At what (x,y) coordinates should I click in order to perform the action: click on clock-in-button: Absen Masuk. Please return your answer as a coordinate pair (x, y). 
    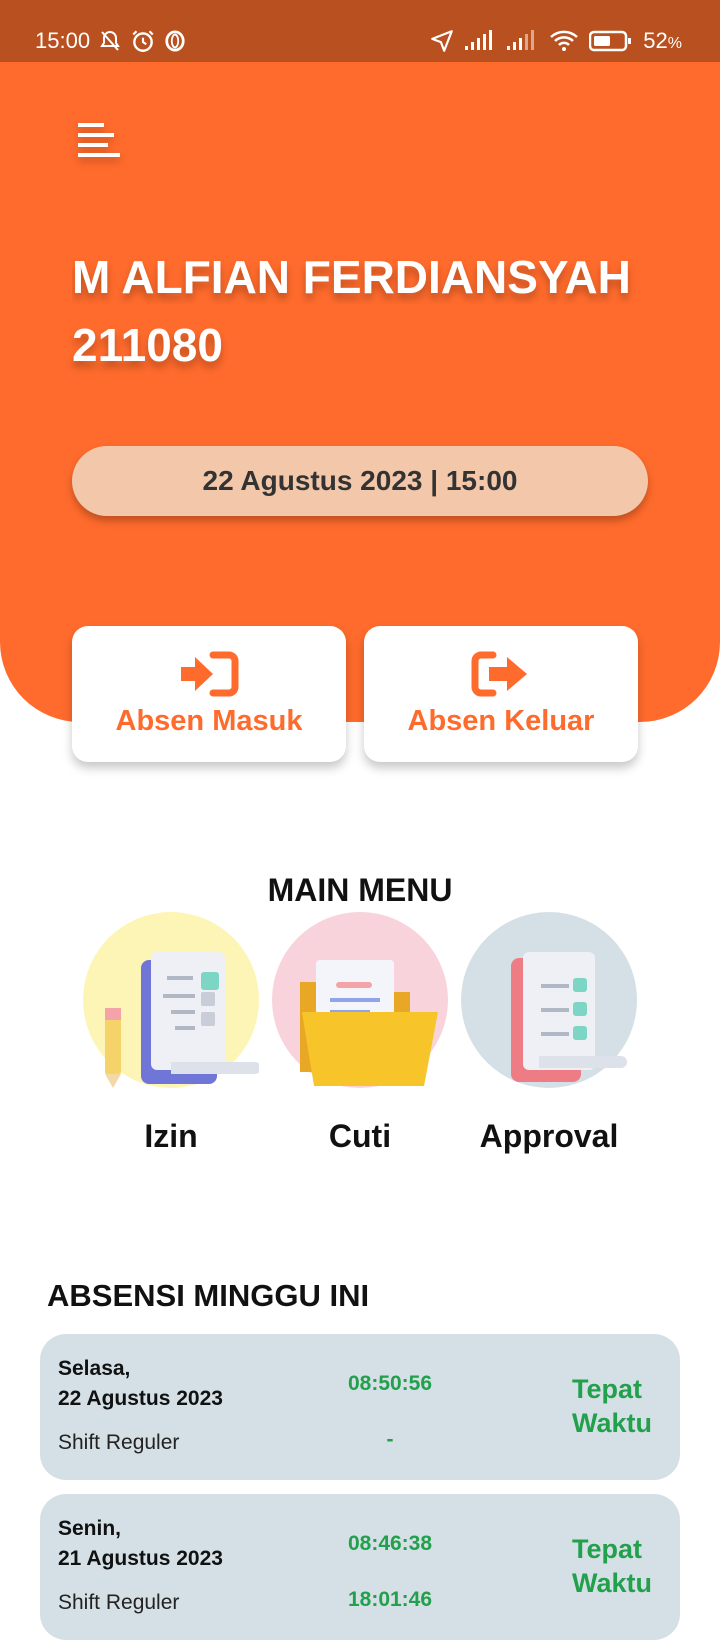
    Looking at the image, I should click on (209, 694).